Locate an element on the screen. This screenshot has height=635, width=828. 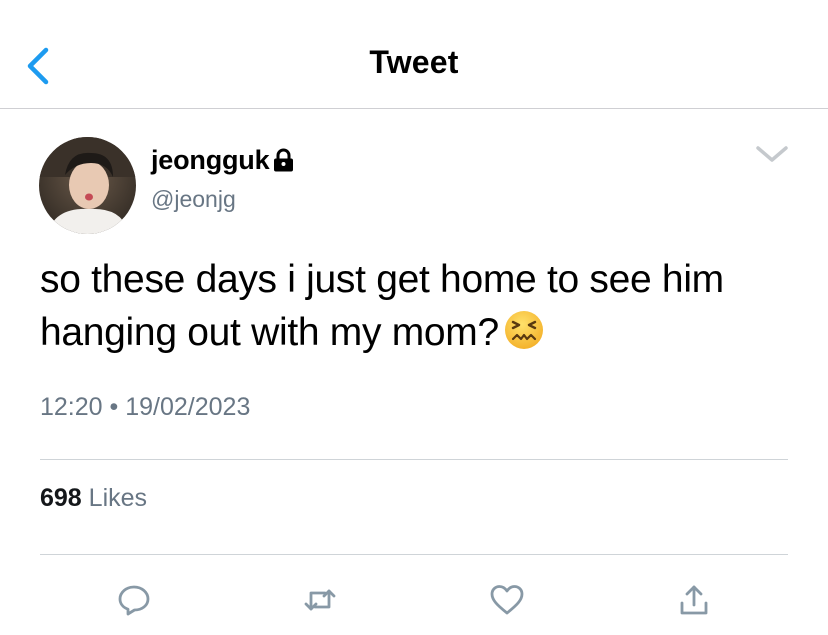
heart-icon is located at coordinates (507, 600).